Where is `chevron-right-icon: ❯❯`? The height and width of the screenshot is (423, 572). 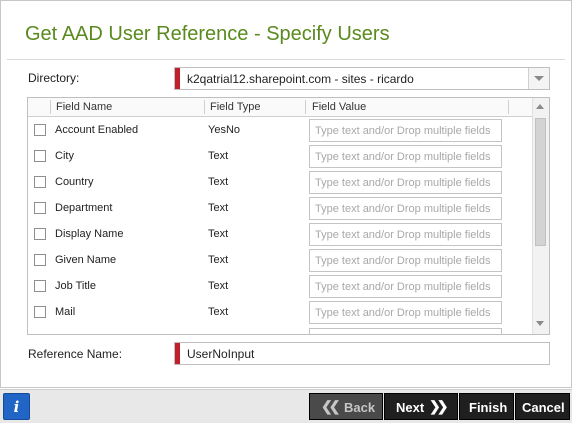 chevron-right-icon: ❯❯ is located at coordinates (439, 406).